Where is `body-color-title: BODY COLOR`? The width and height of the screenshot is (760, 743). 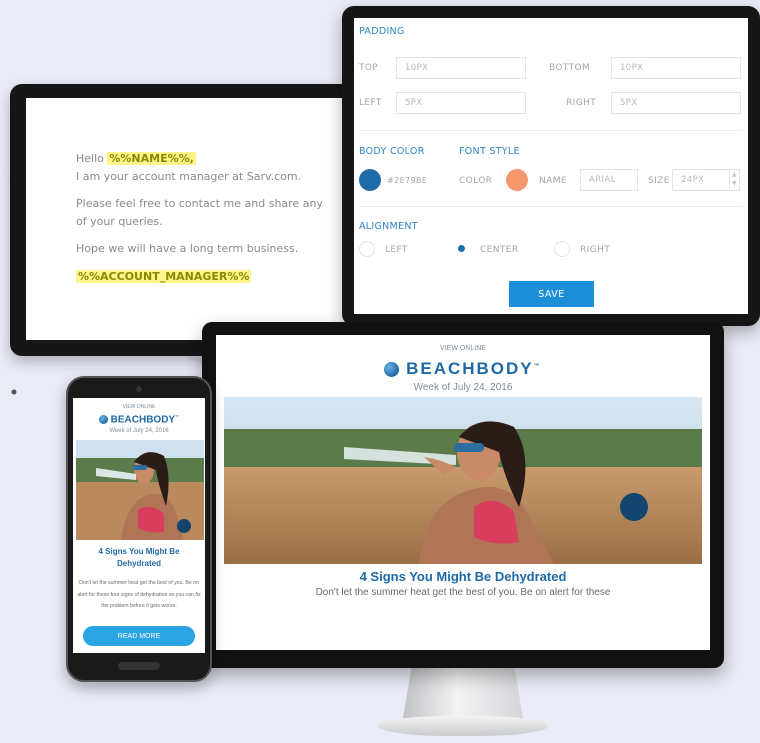
body-color-title: BODY COLOR is located at coordinates (392, 151).